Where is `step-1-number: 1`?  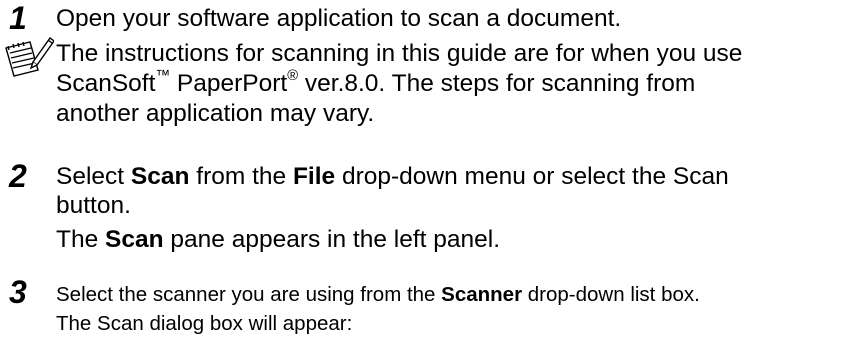 step-1-number: 1 is located at coordinates (18, 18).